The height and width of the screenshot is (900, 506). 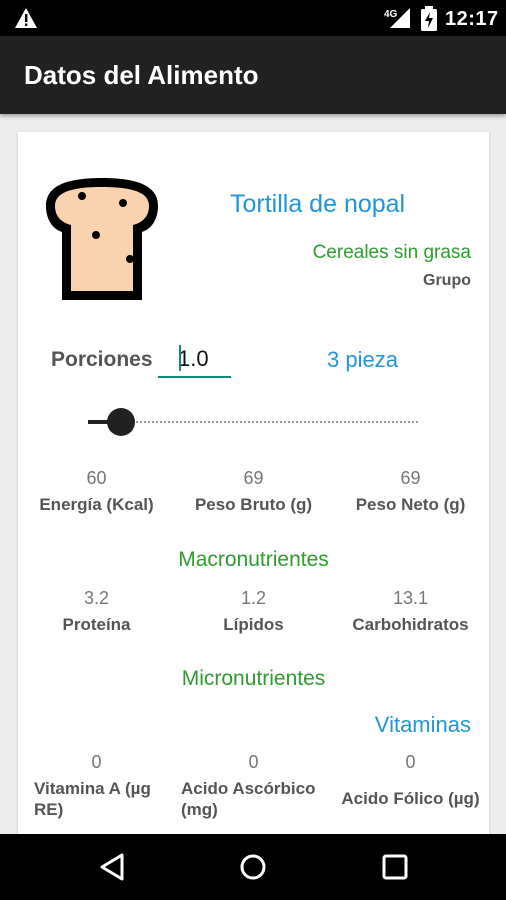 I want to click on lipids-label: Lípidos, so click(x=253, y=624).